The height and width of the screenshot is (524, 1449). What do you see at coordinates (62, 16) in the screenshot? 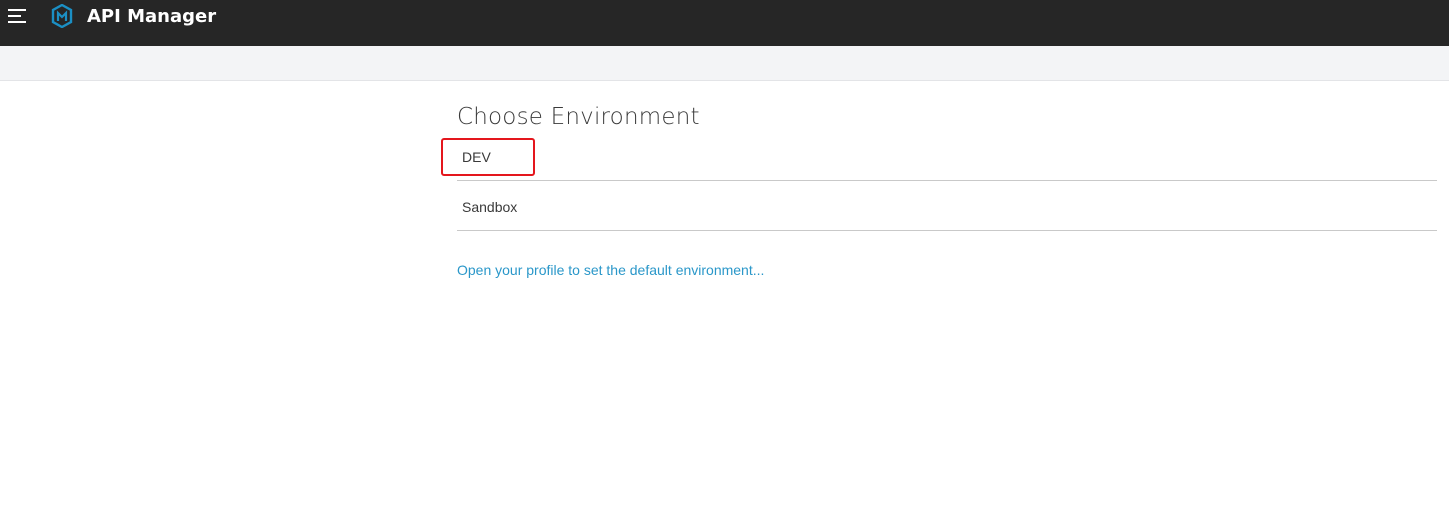
I see `mulesoft-logo-icon` at bounding box center [62, 16].